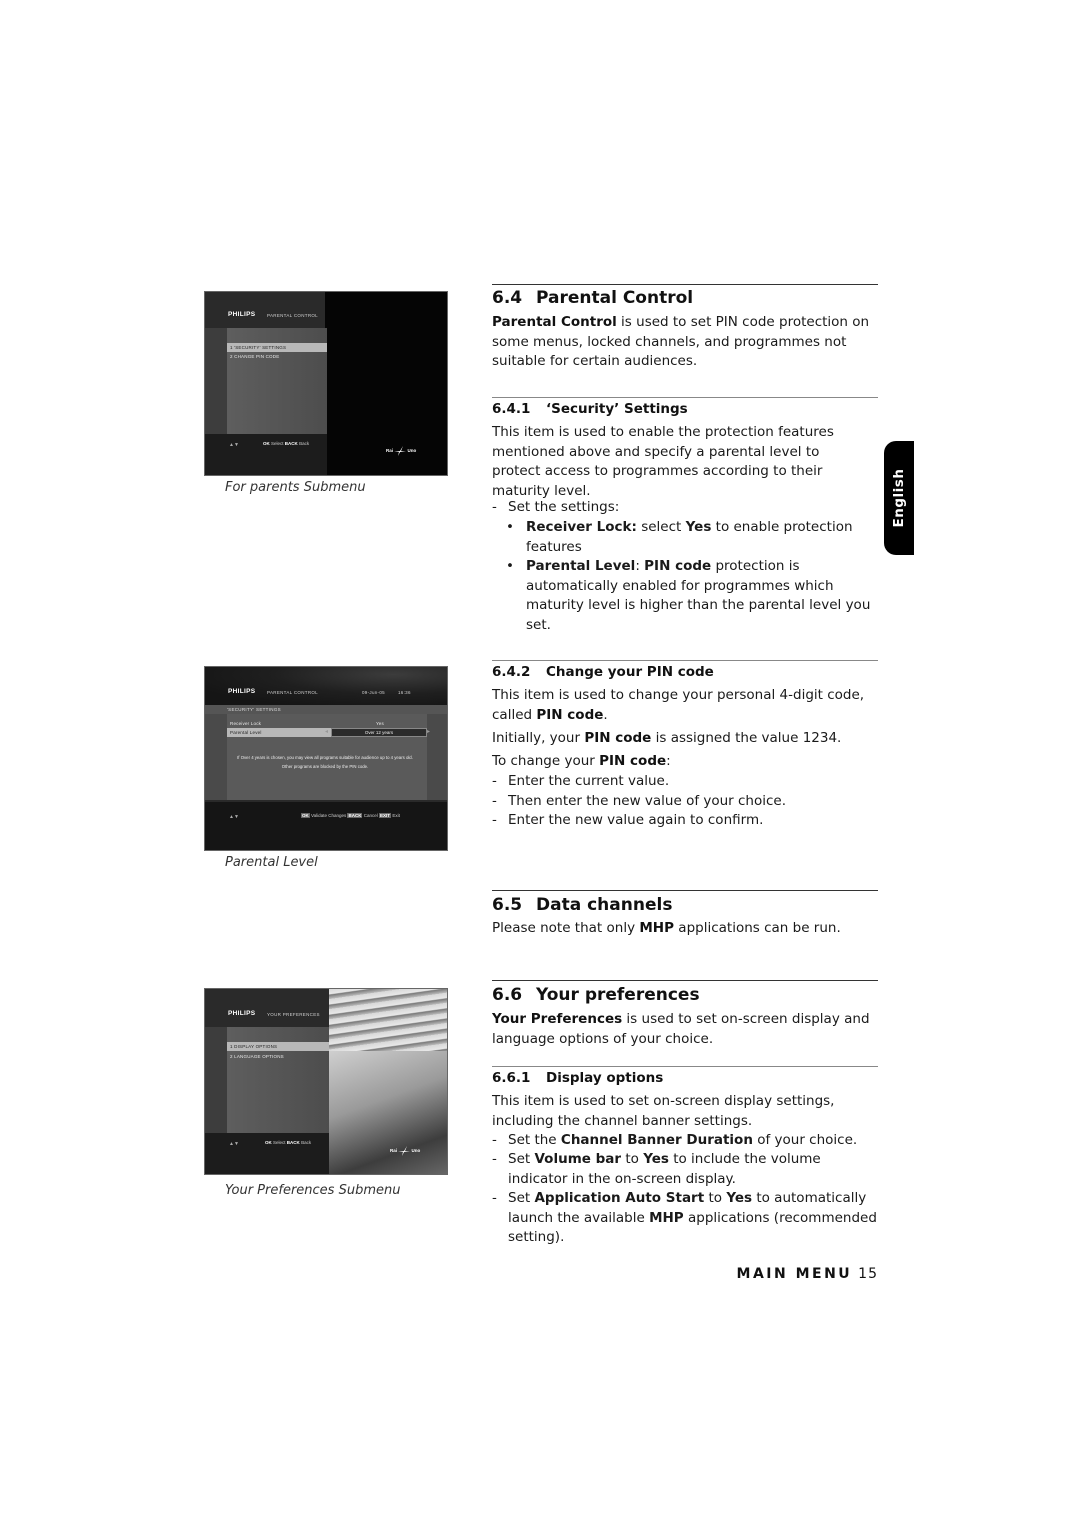 The height and width of the screenshot is (1528, 1080). What do you see at coordinates (511, 1078) in the screenshot?
I see `heading-number: 6.6.1` at bounding box center [511, 1078].